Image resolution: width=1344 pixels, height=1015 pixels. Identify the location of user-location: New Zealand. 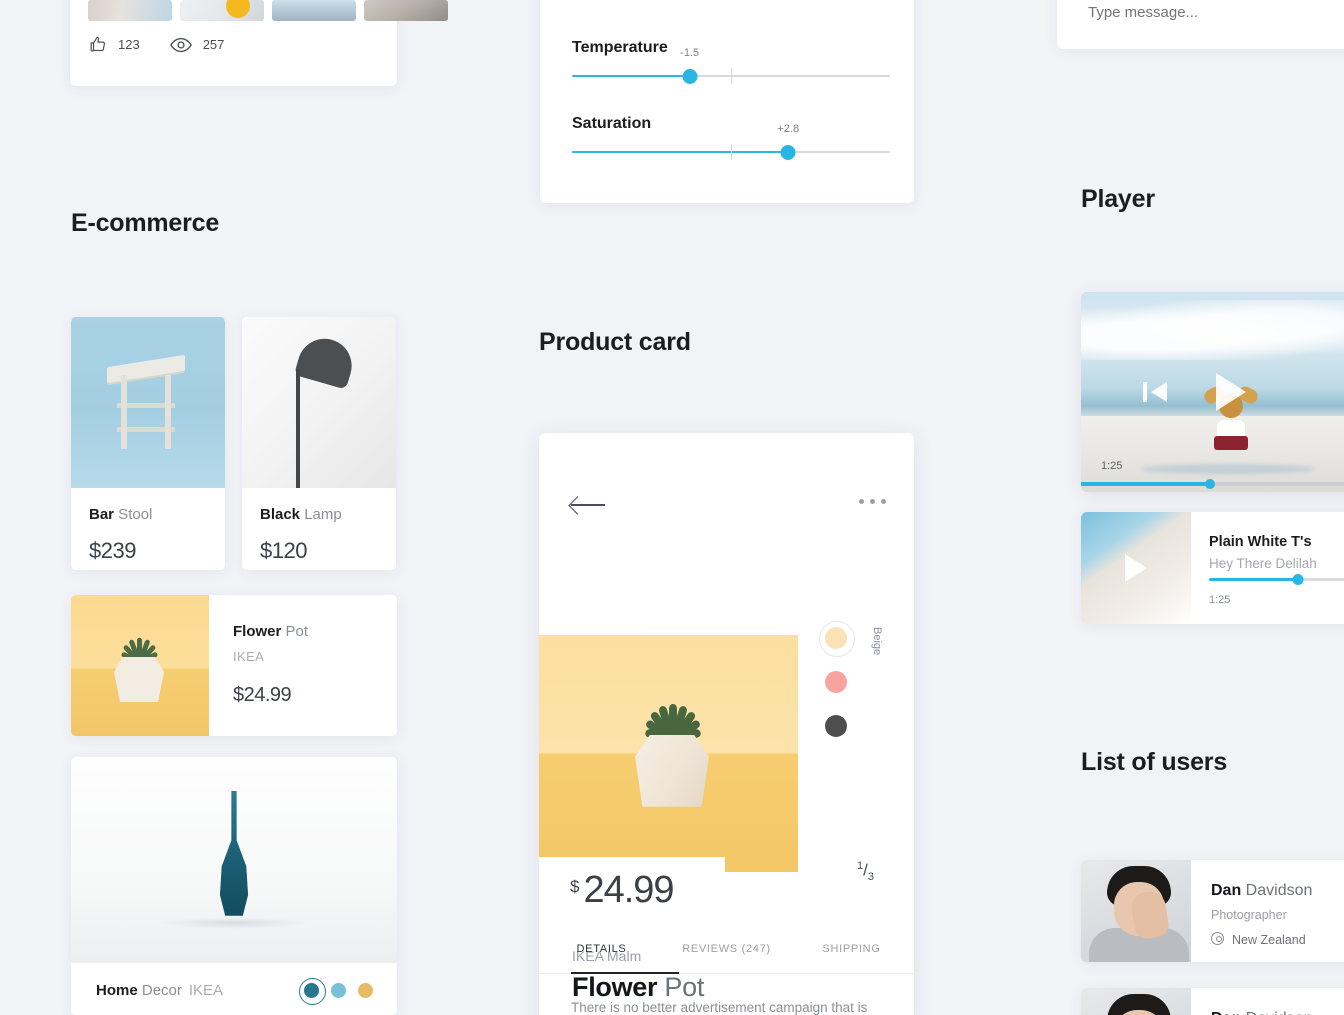
(1277, 939).